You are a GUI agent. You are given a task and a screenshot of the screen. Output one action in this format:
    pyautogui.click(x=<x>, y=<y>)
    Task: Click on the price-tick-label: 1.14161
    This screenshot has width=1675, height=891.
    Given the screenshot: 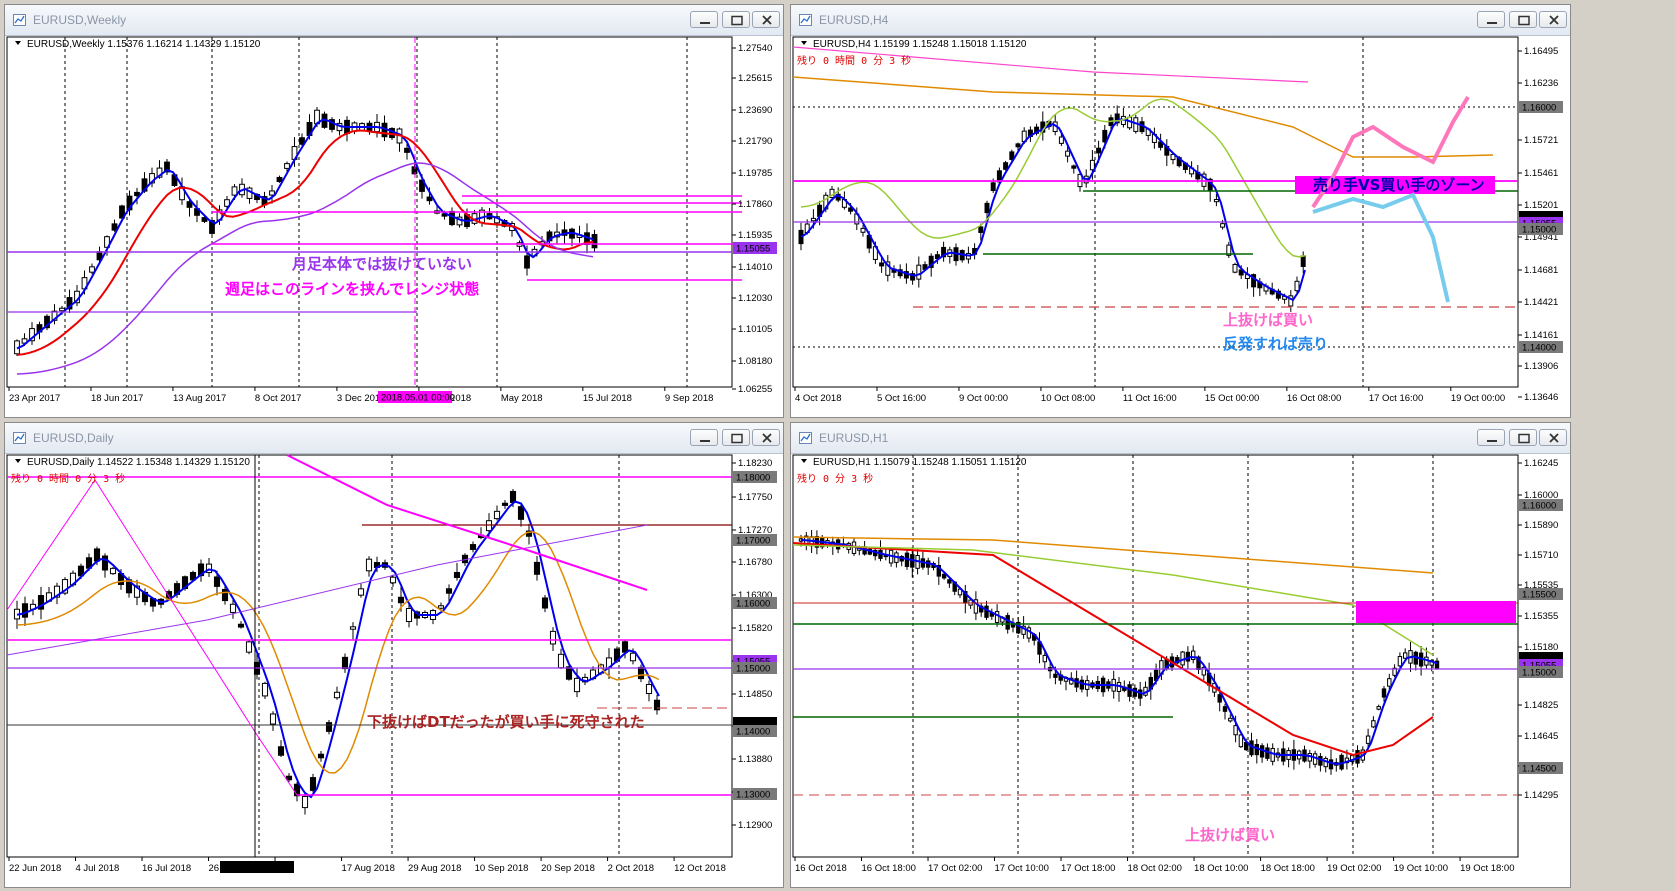 What is the action you would take?
    pyautogui.click(x=1541, y=335)
    